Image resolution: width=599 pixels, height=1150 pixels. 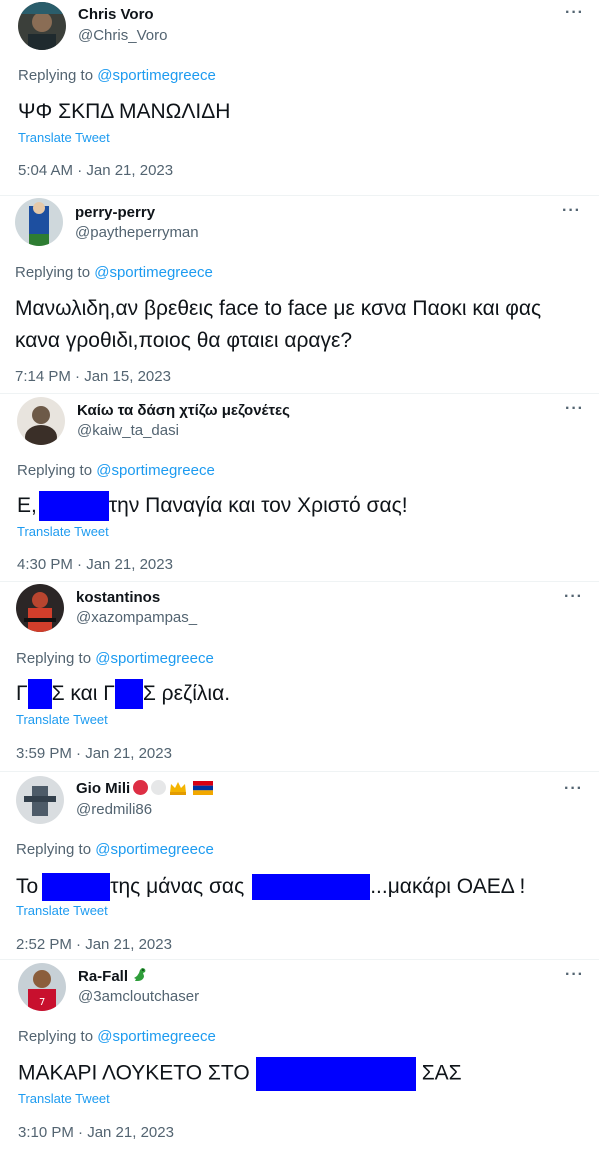 I want to click on avatar: 7, so click(x=42, y=987).